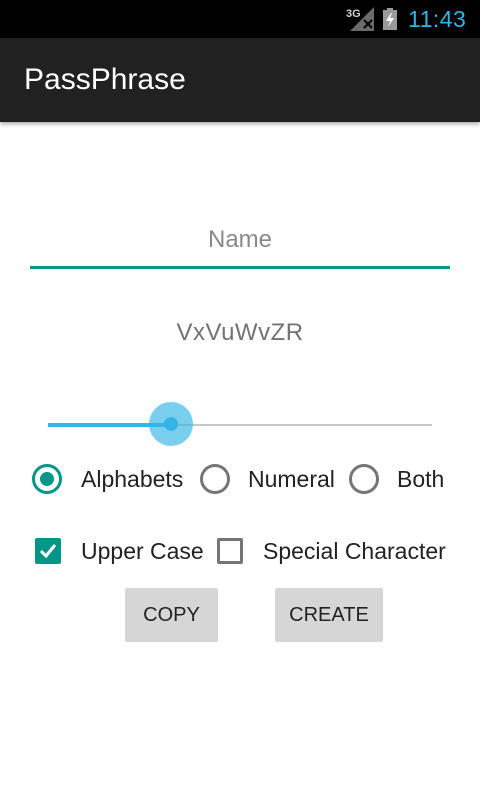 Image resolution: width=480 pixels, height=800 pixels. Describe the element at coordinates (390, 19) in the screenshot. I see `battery-charging-icon` at that location.